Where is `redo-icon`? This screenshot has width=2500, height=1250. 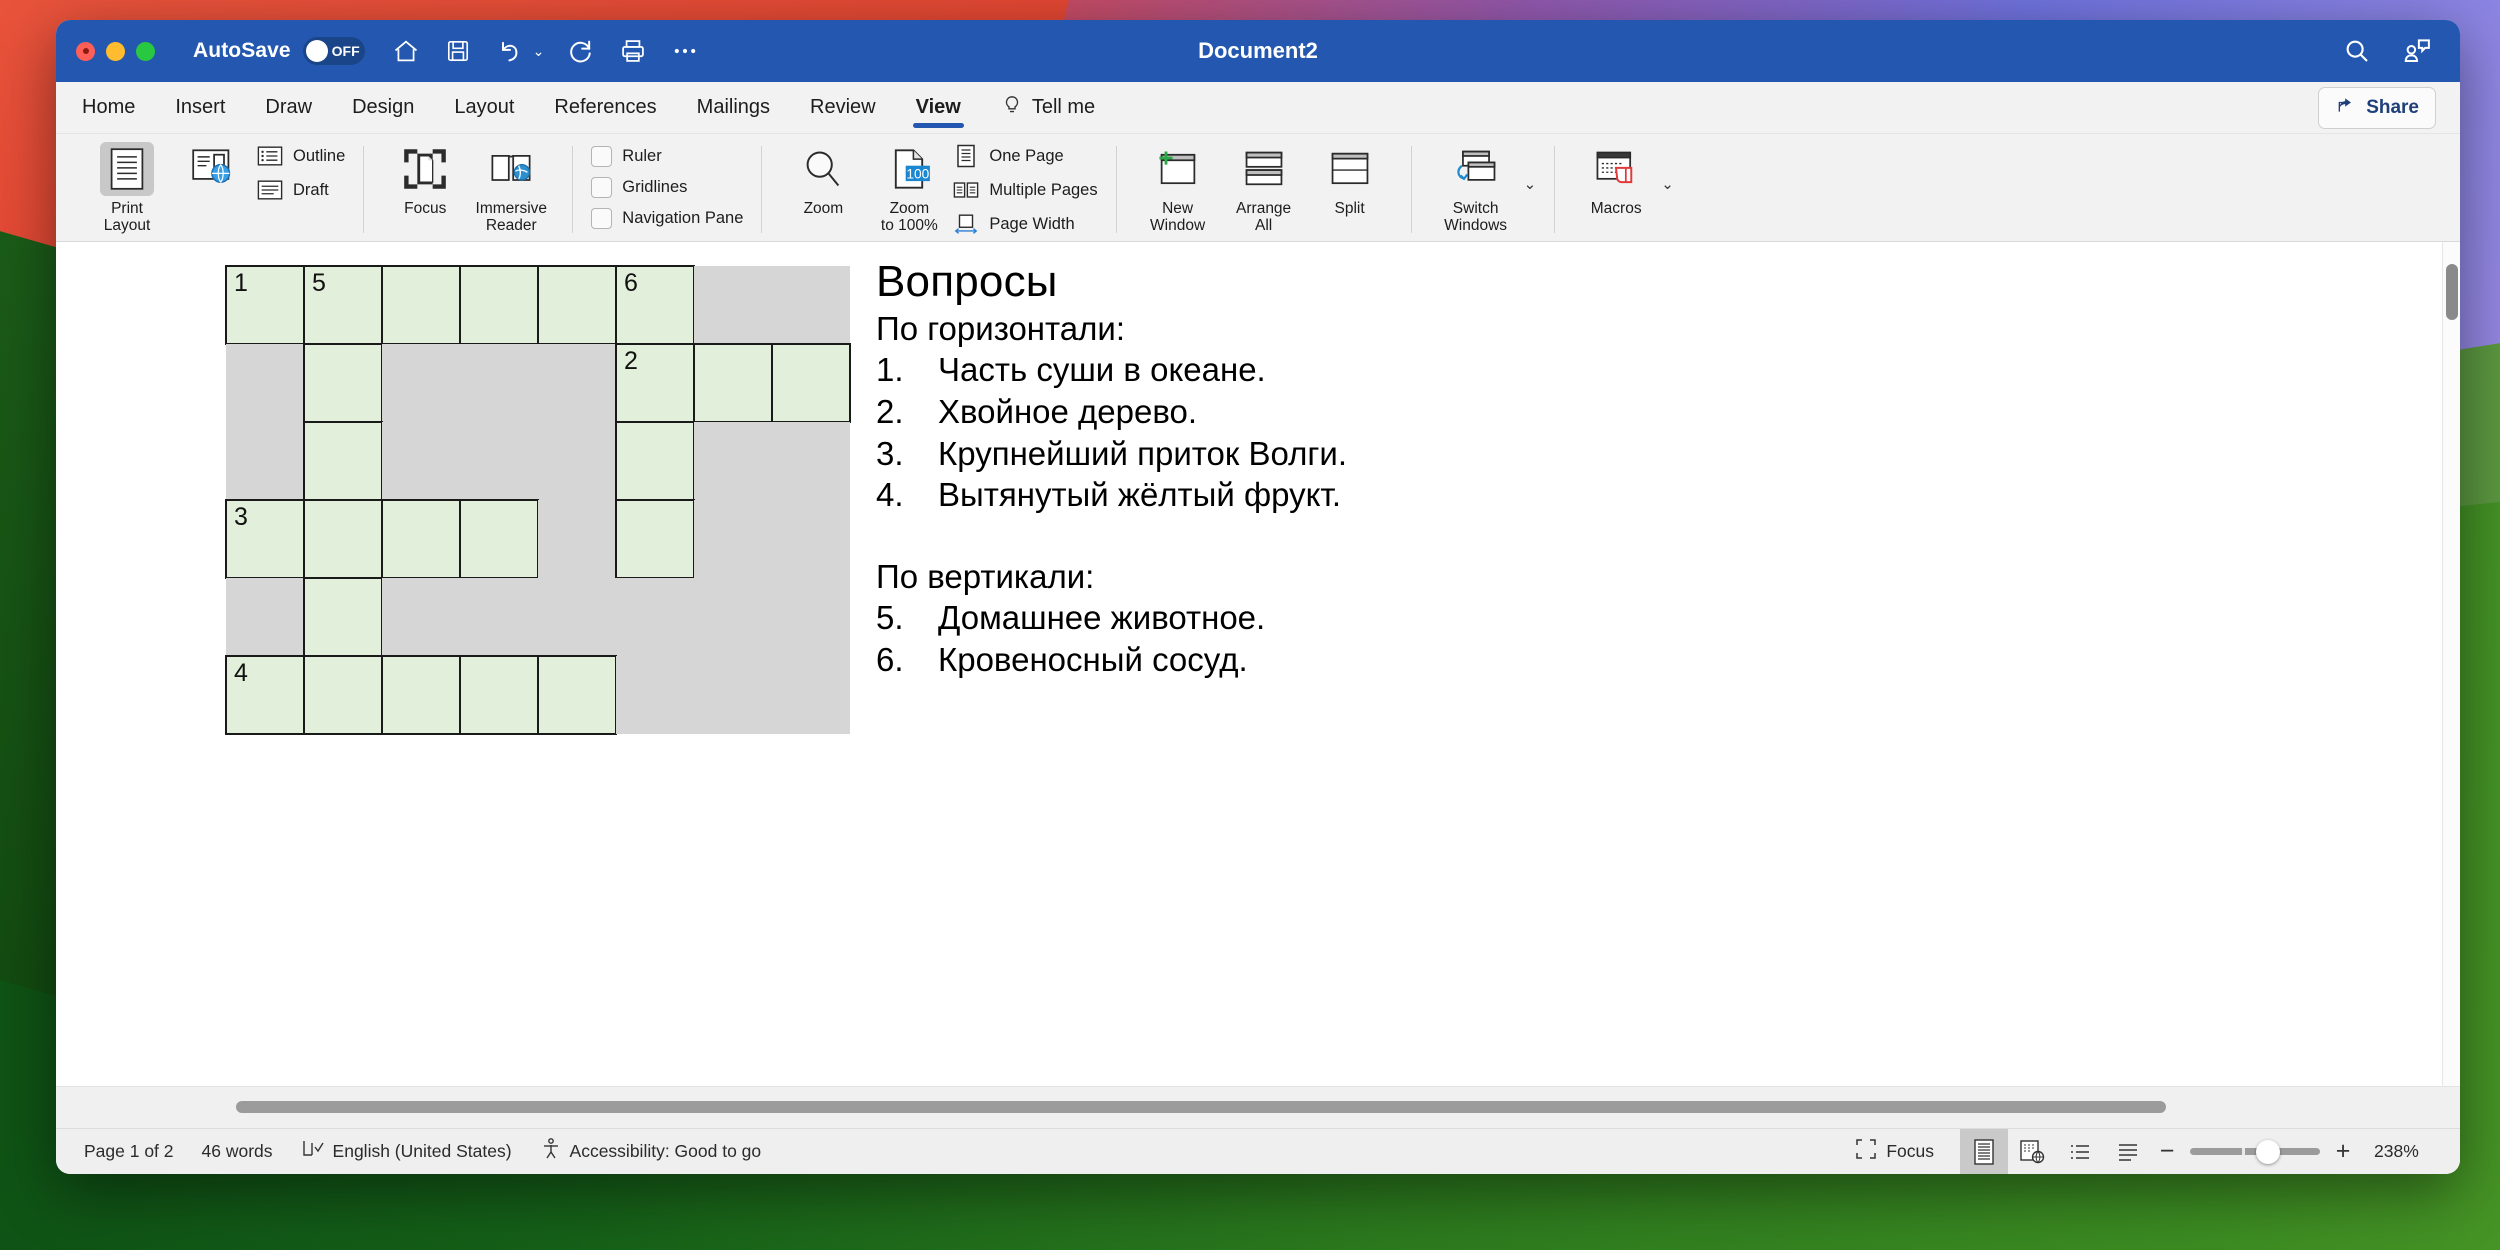 redo-icon is located at coordinates (581, 51).